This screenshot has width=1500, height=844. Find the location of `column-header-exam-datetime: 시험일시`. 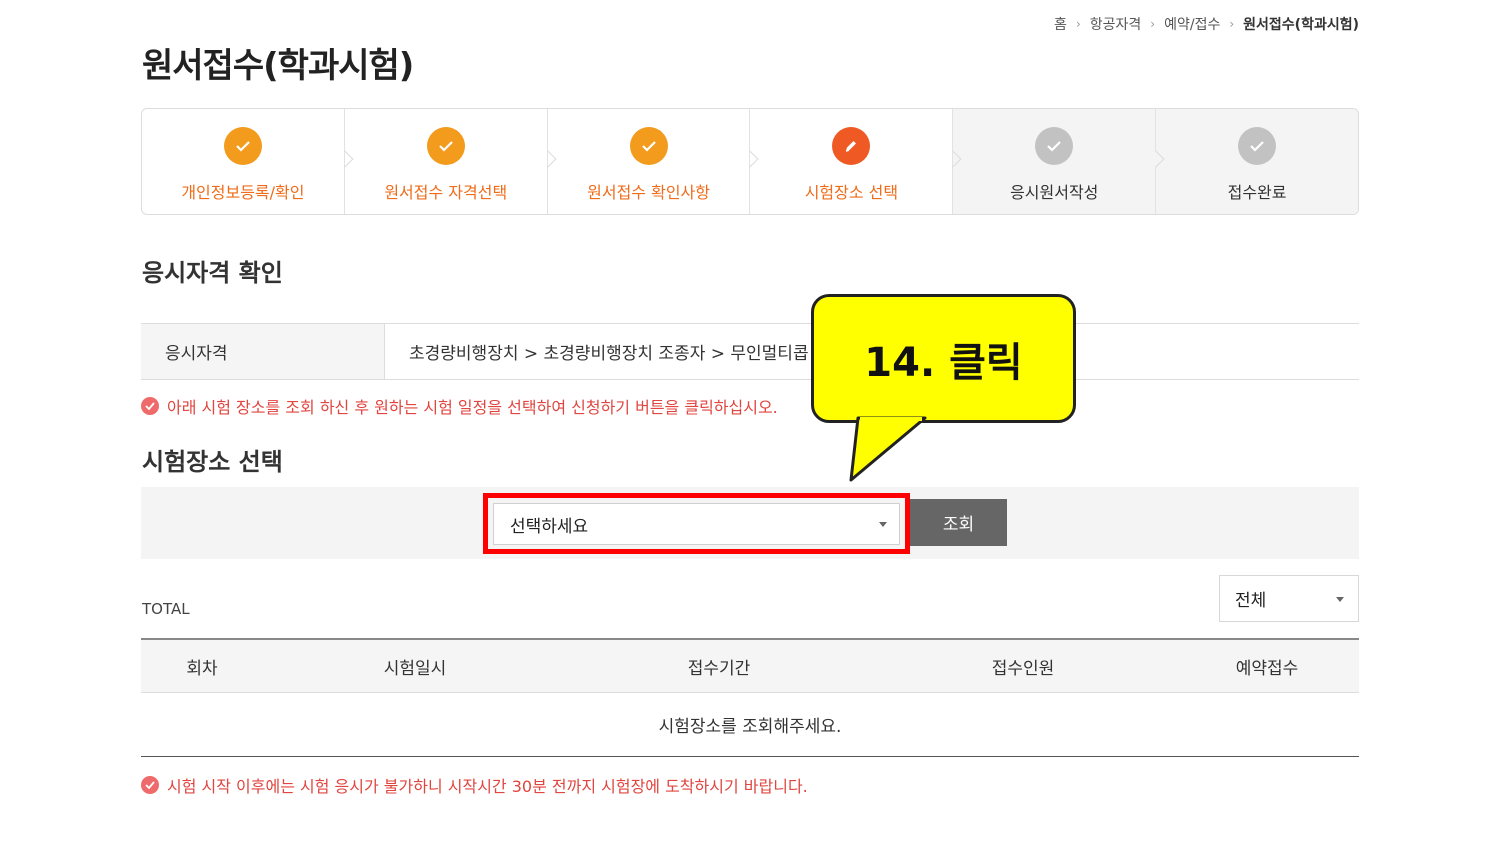

column-header-exam-datetime: 시험일시 is located at coordinates (415, 668).